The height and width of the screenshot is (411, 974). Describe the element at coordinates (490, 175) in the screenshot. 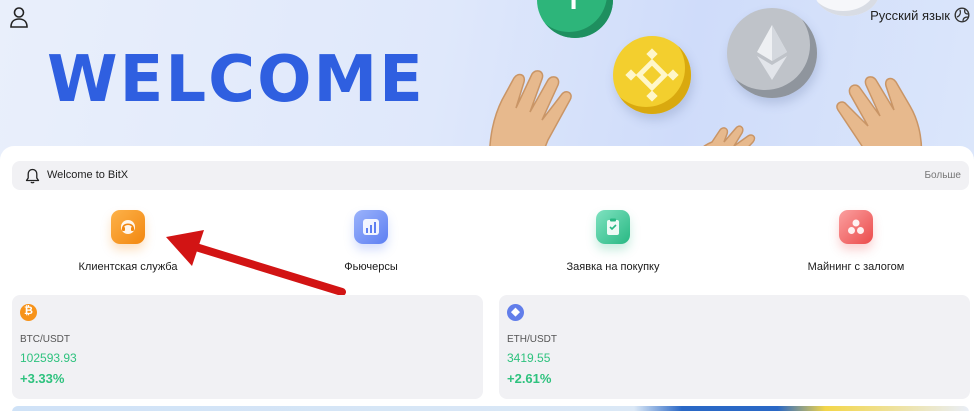

I see `announcement-bar: Welcome to BitX Больше` at that location.